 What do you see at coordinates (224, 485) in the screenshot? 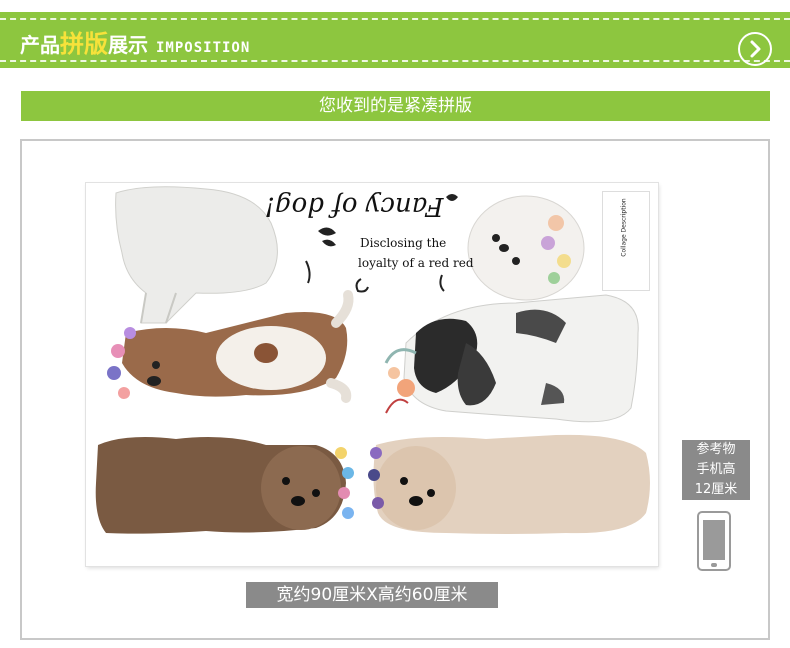
I see `brown-poodle-sticker` at bounding box center [224, 485].